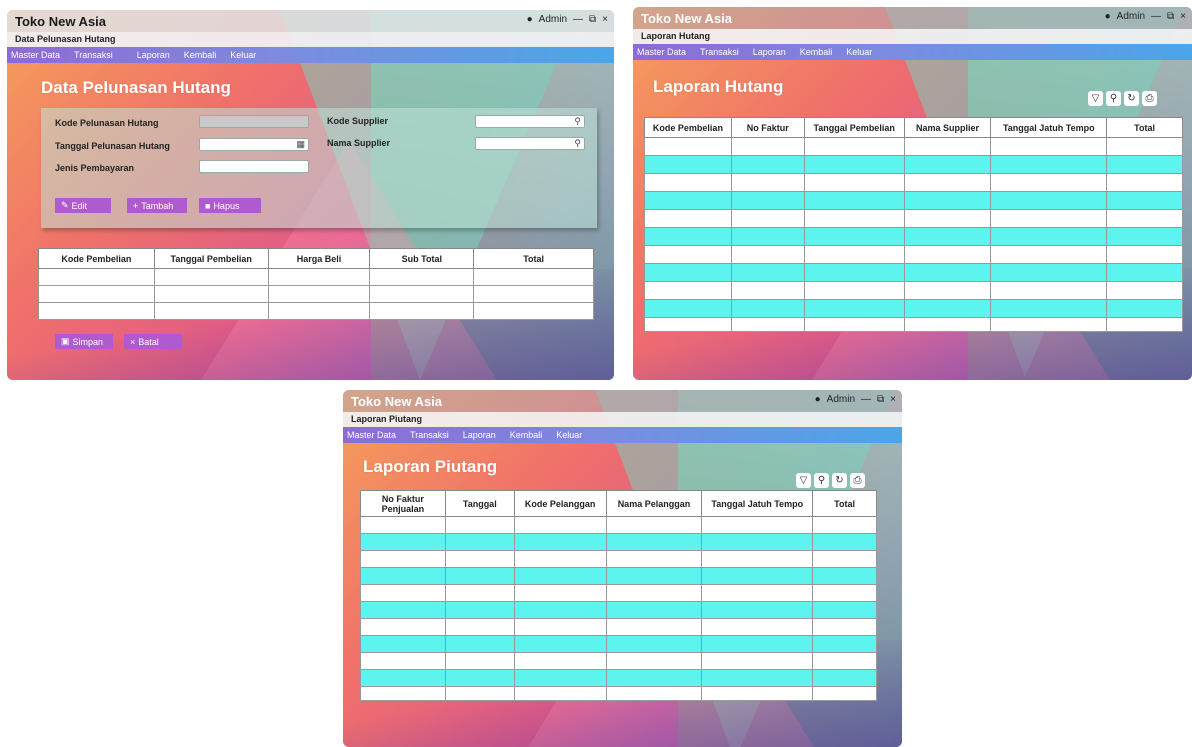 This screenshot has width=1192, height=747. Describe the element at coordinates (153, 341) in the screenshot. I see `batal-button: × Batal` at that location.